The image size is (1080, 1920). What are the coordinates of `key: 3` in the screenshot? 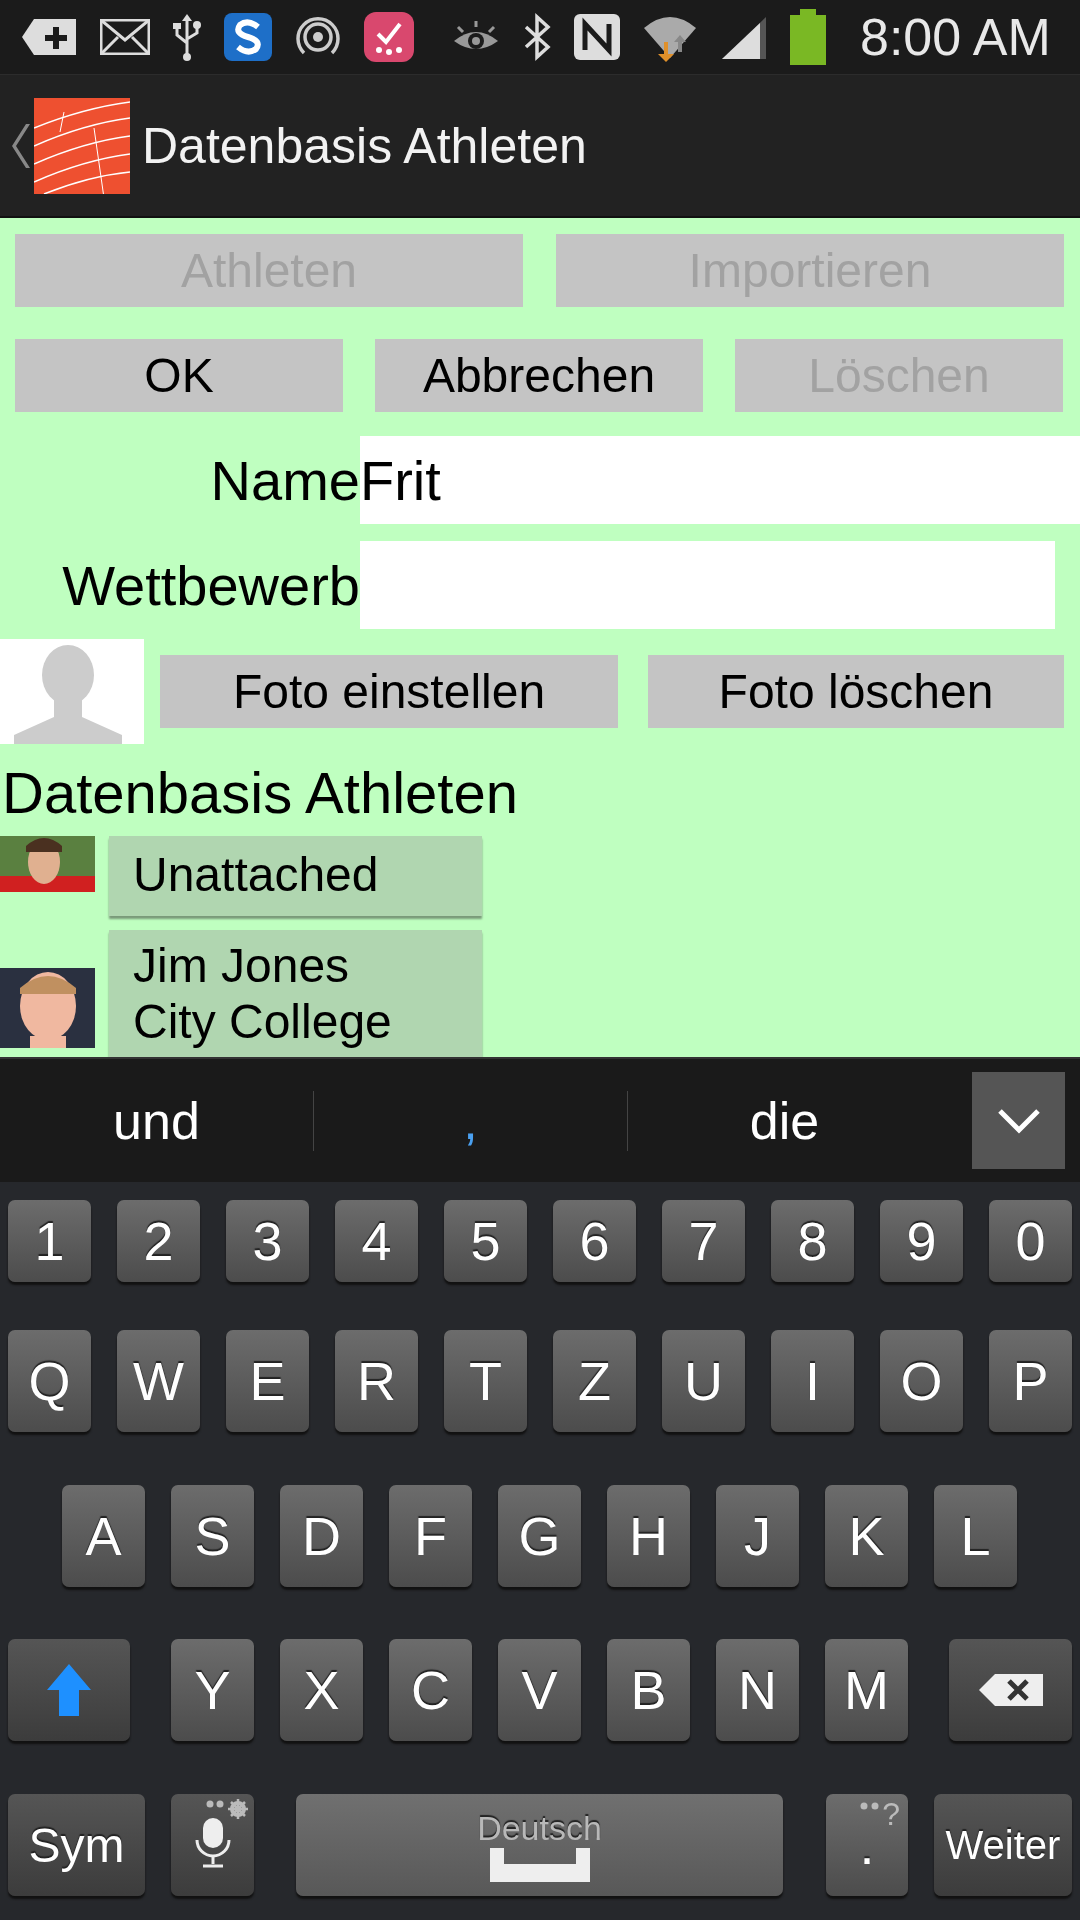 It's located at (267, 1241).